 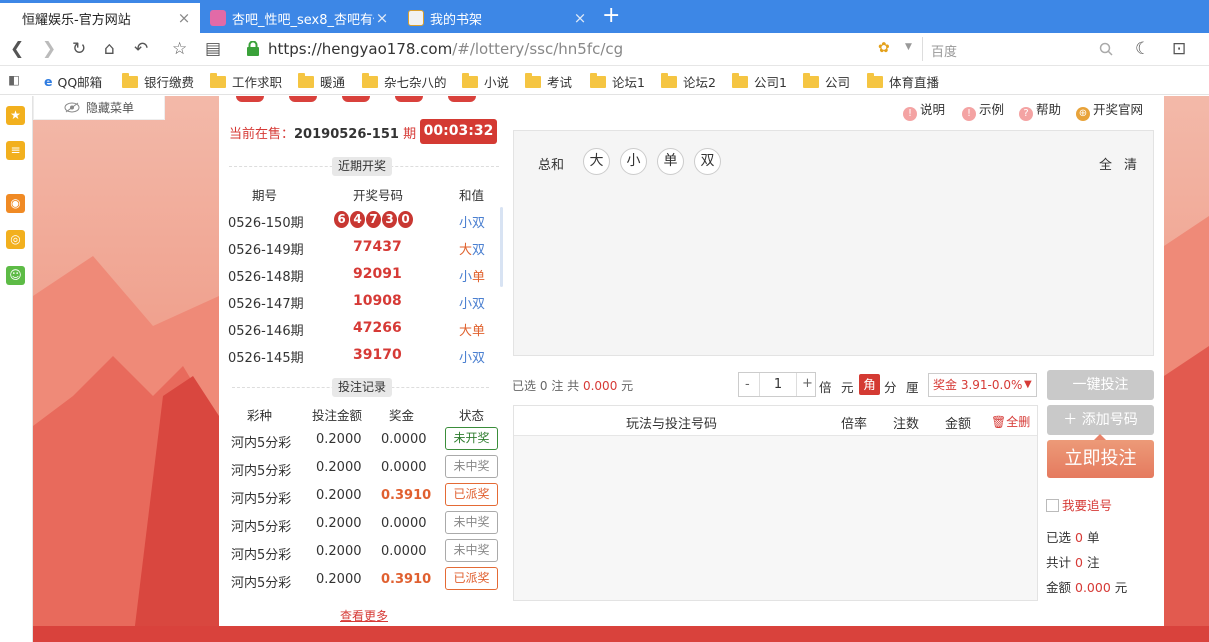 What do you see at coordinates (912, 386) in the screenshot?
I see `unit-li: 厘` at bounding box center [912, 386].